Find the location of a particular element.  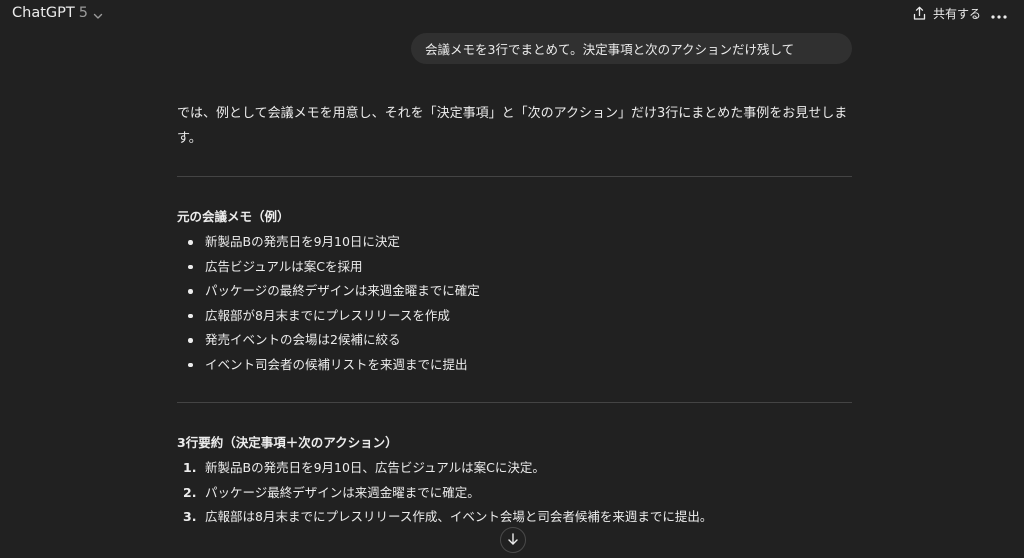

list-item: 2. パッケージ最終デザインは来週金曜までに確定。 is located at coordinates (514, 493).